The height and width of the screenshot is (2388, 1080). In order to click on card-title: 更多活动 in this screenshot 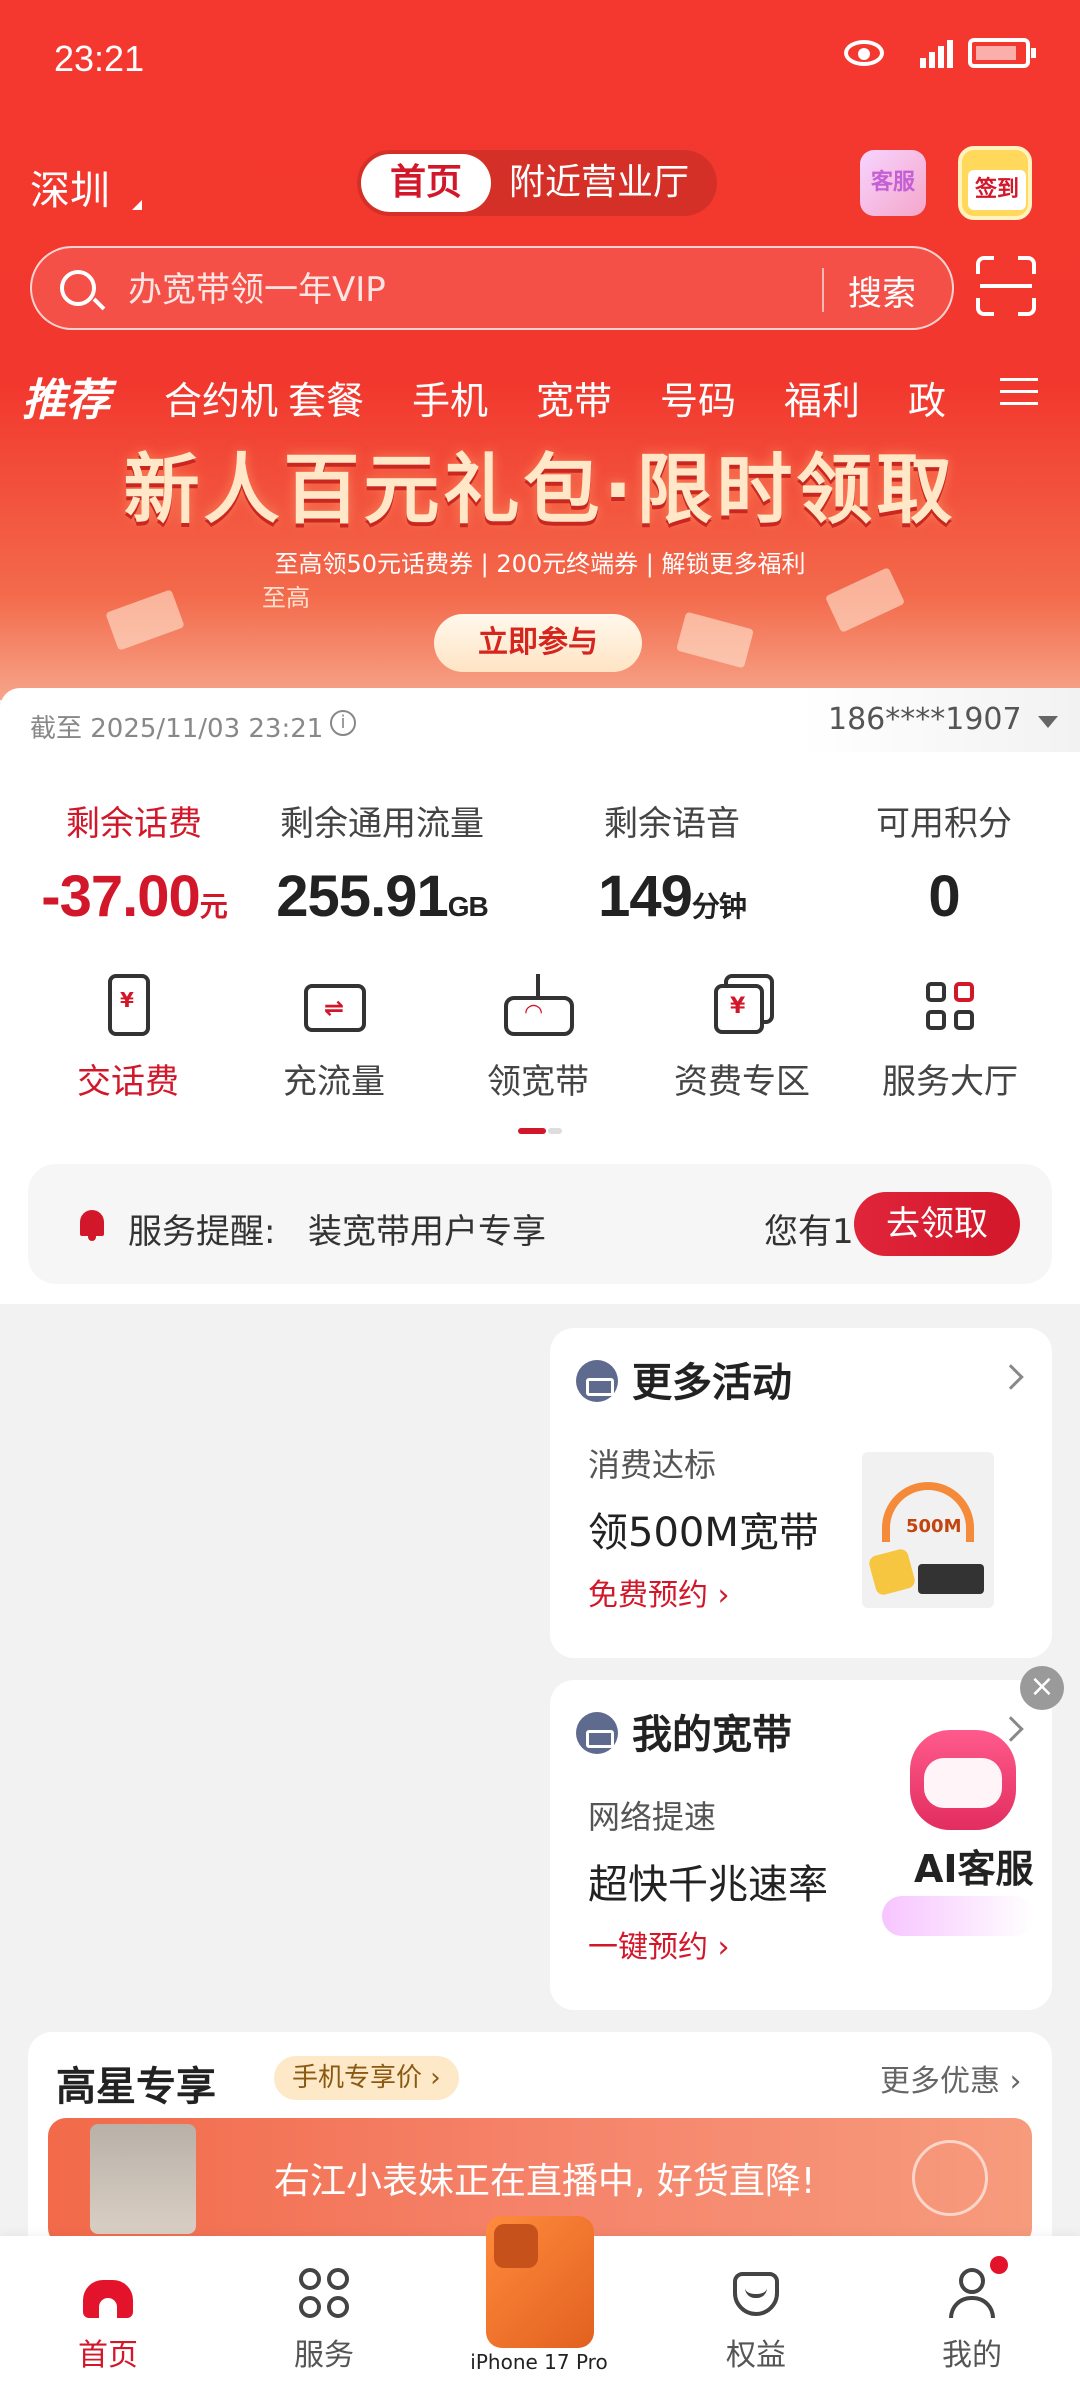, I will do `click(712, 1383)`.